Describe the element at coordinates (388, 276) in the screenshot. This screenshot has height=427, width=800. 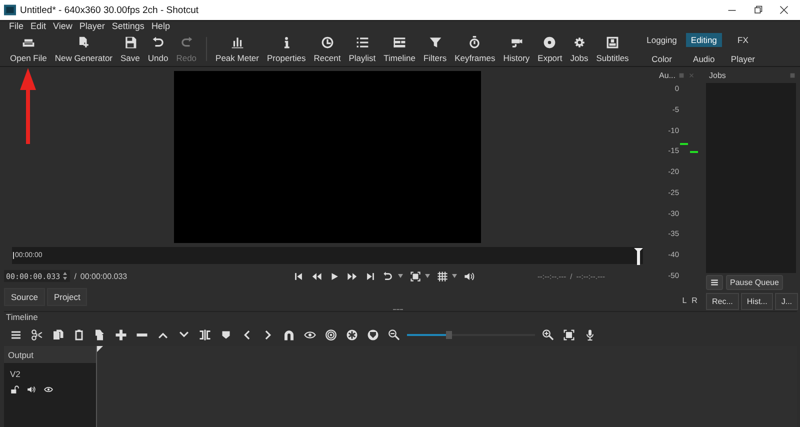
I see `loop-icon` at that location.